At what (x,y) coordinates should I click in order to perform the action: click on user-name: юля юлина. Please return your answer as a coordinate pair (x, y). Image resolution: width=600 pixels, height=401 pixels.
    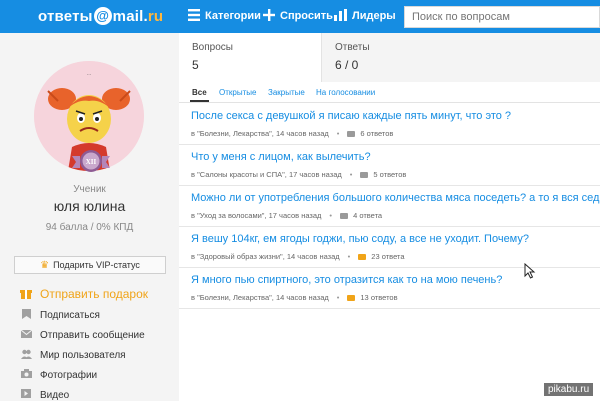
    Looking at the image, I should click on (89, 206).